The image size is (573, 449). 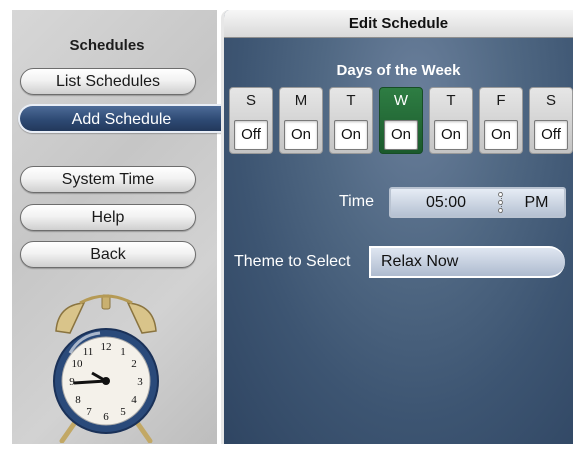 What do you see at coordinates (89, 412) in the screenshot?
I see `svg-text: 7` at bounding box center [89, 412].